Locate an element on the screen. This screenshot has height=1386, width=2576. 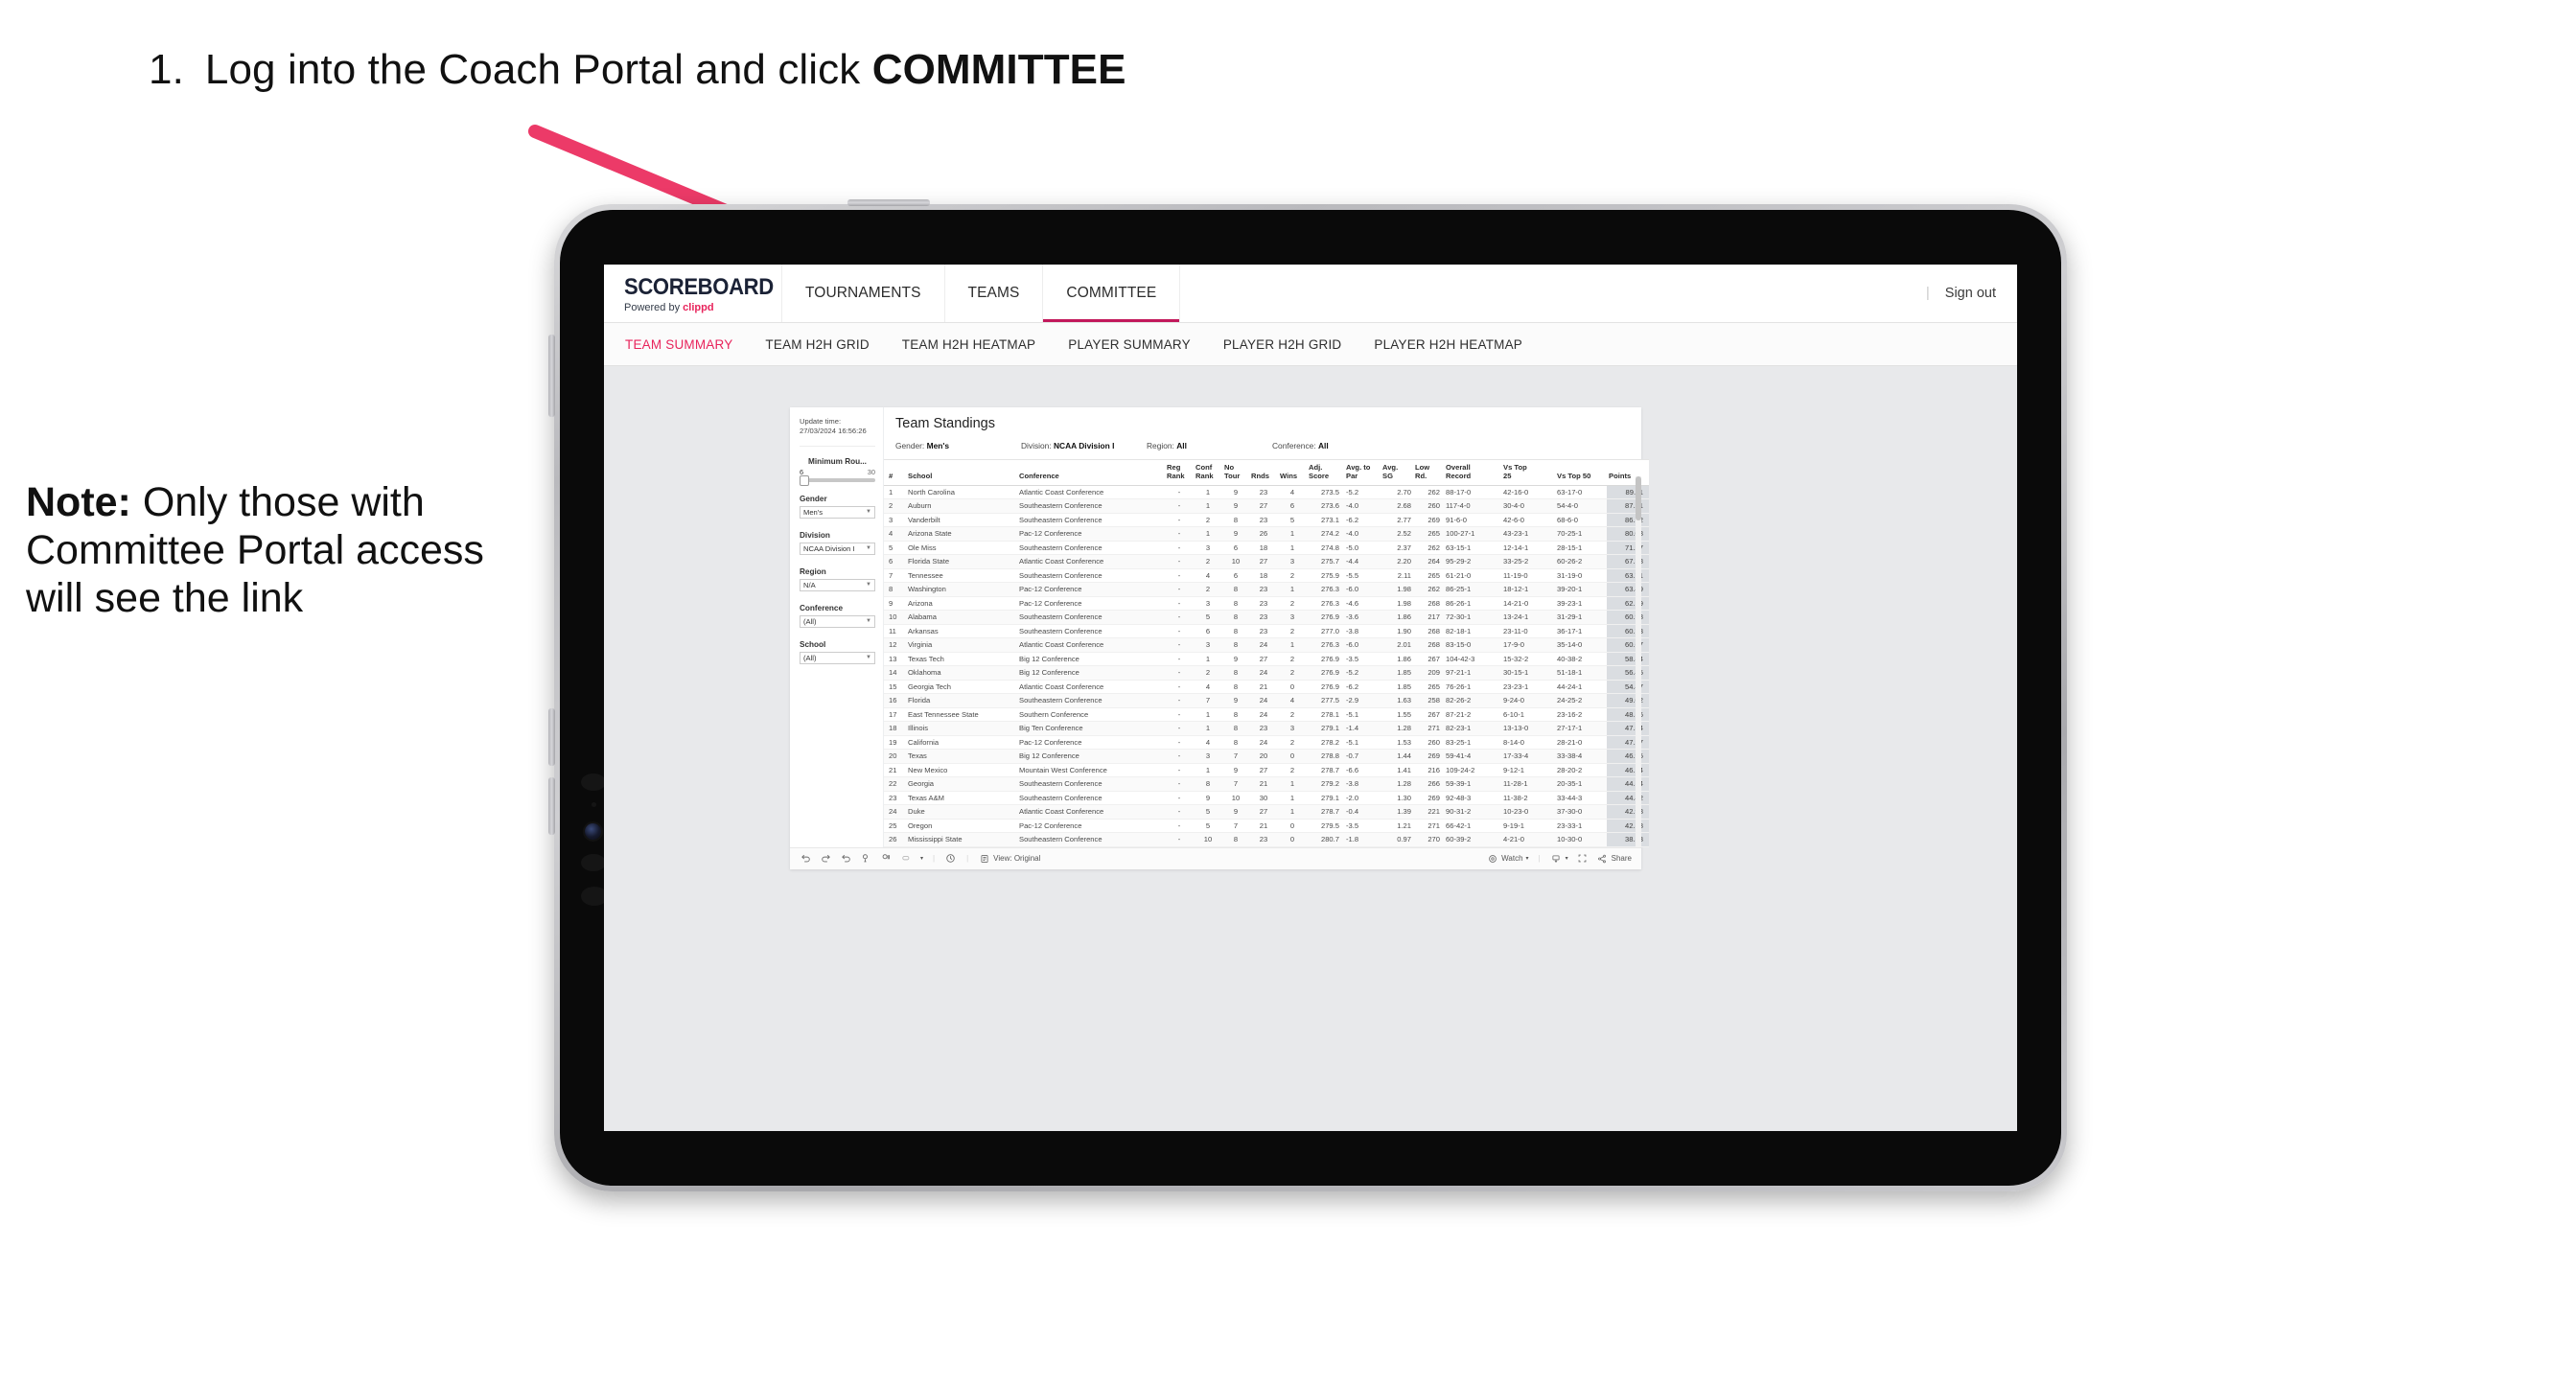
filter-conference-select: (All) ▼ is located at coordinates (838, 621).